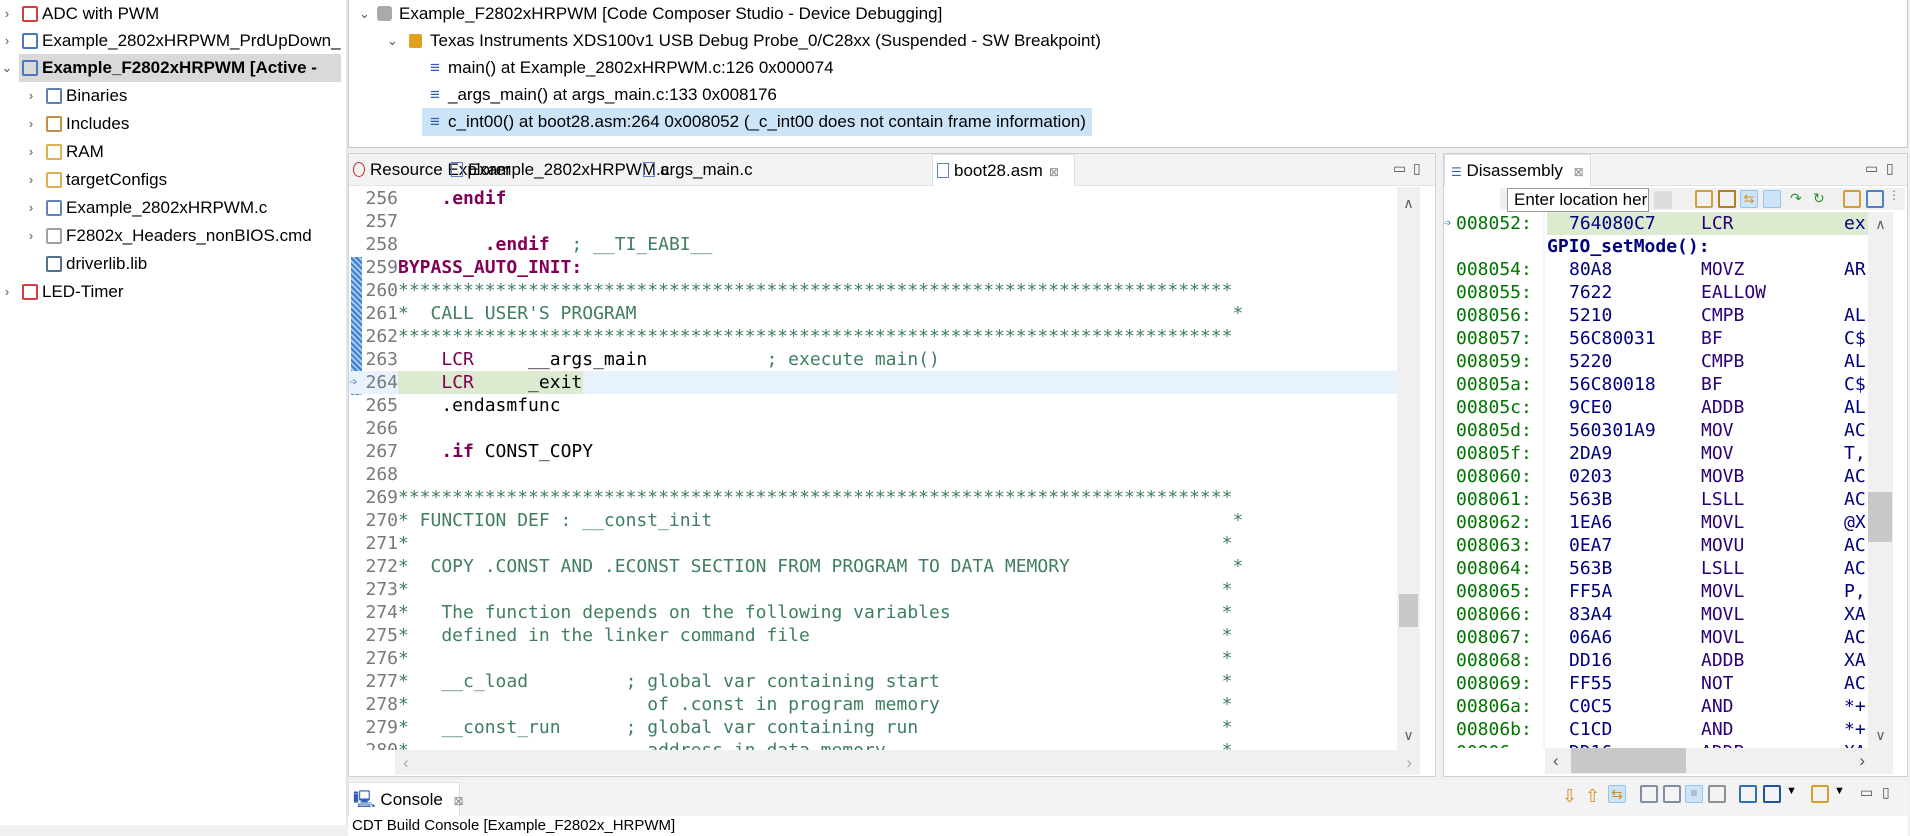 The height and width of the screenshot is (836, 1910). What do you see at coordinates (1719, 761) in the screenshot?
I see `disassembly-horizontal-scrollbar: ‹ ›` at bounding box center [1719, 761].